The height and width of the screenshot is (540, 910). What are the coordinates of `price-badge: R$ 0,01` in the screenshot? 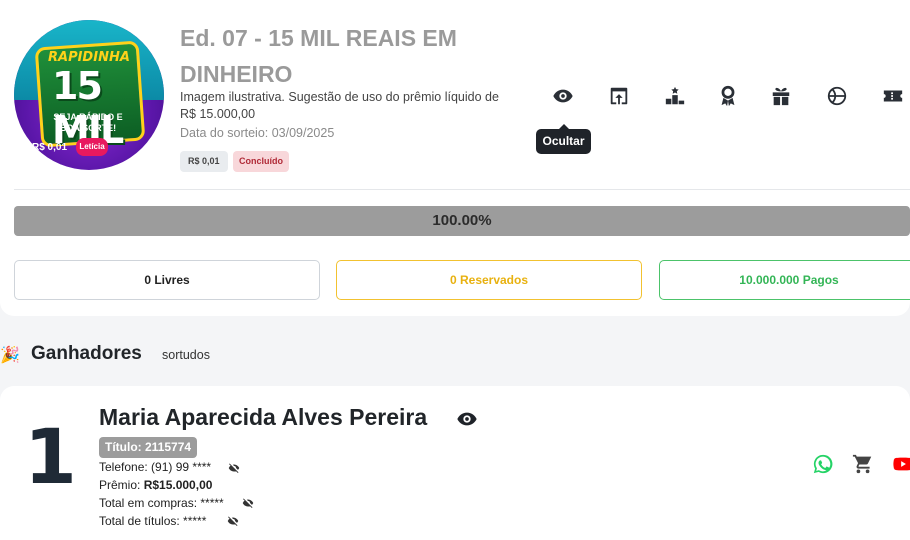 It's located at (204, 161).